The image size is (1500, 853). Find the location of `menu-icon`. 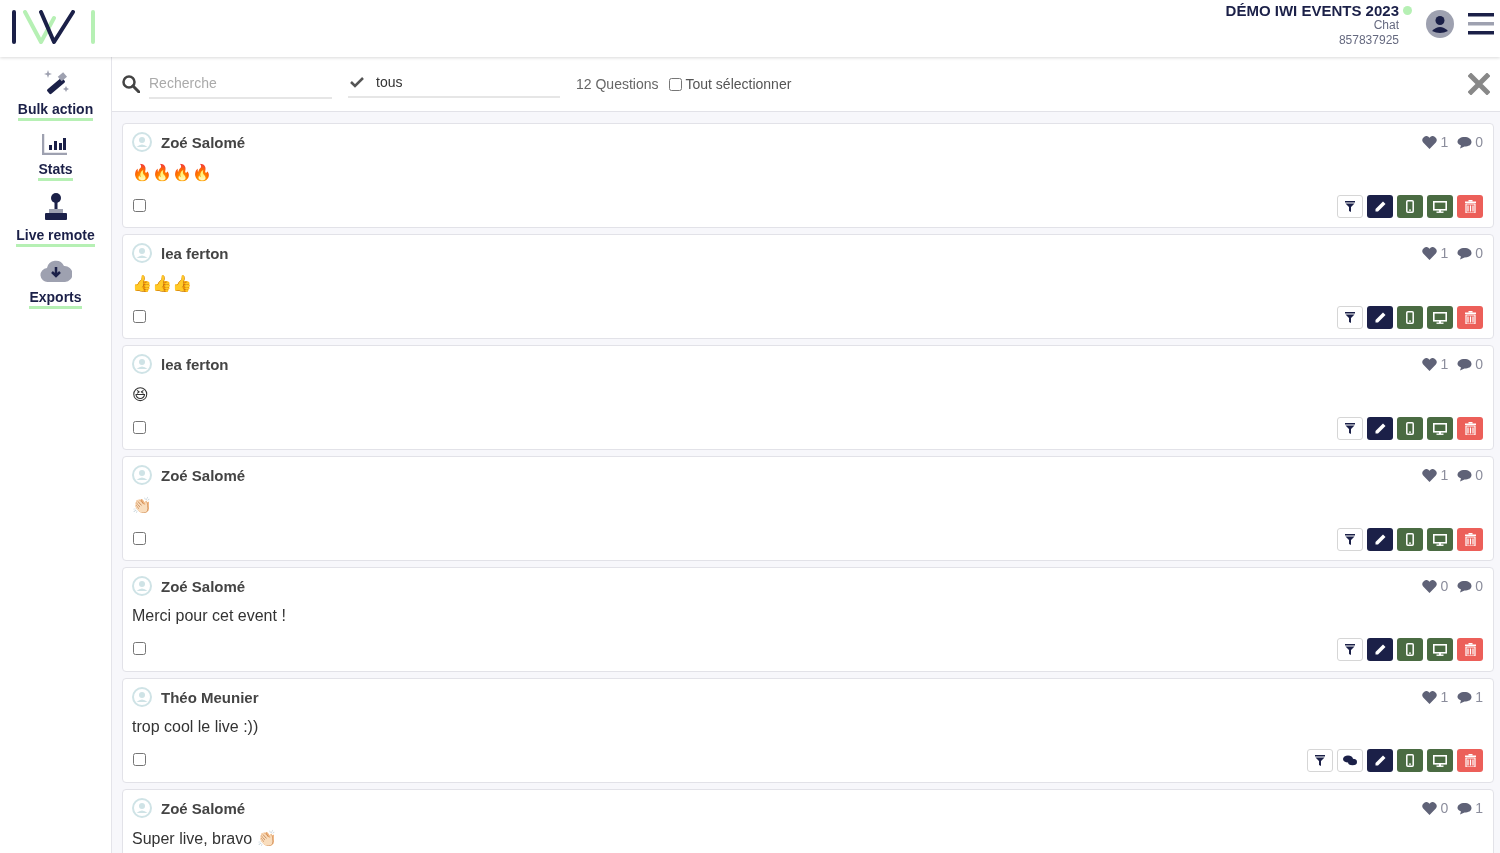

menu-icon is located at coordinates (1481, 24).